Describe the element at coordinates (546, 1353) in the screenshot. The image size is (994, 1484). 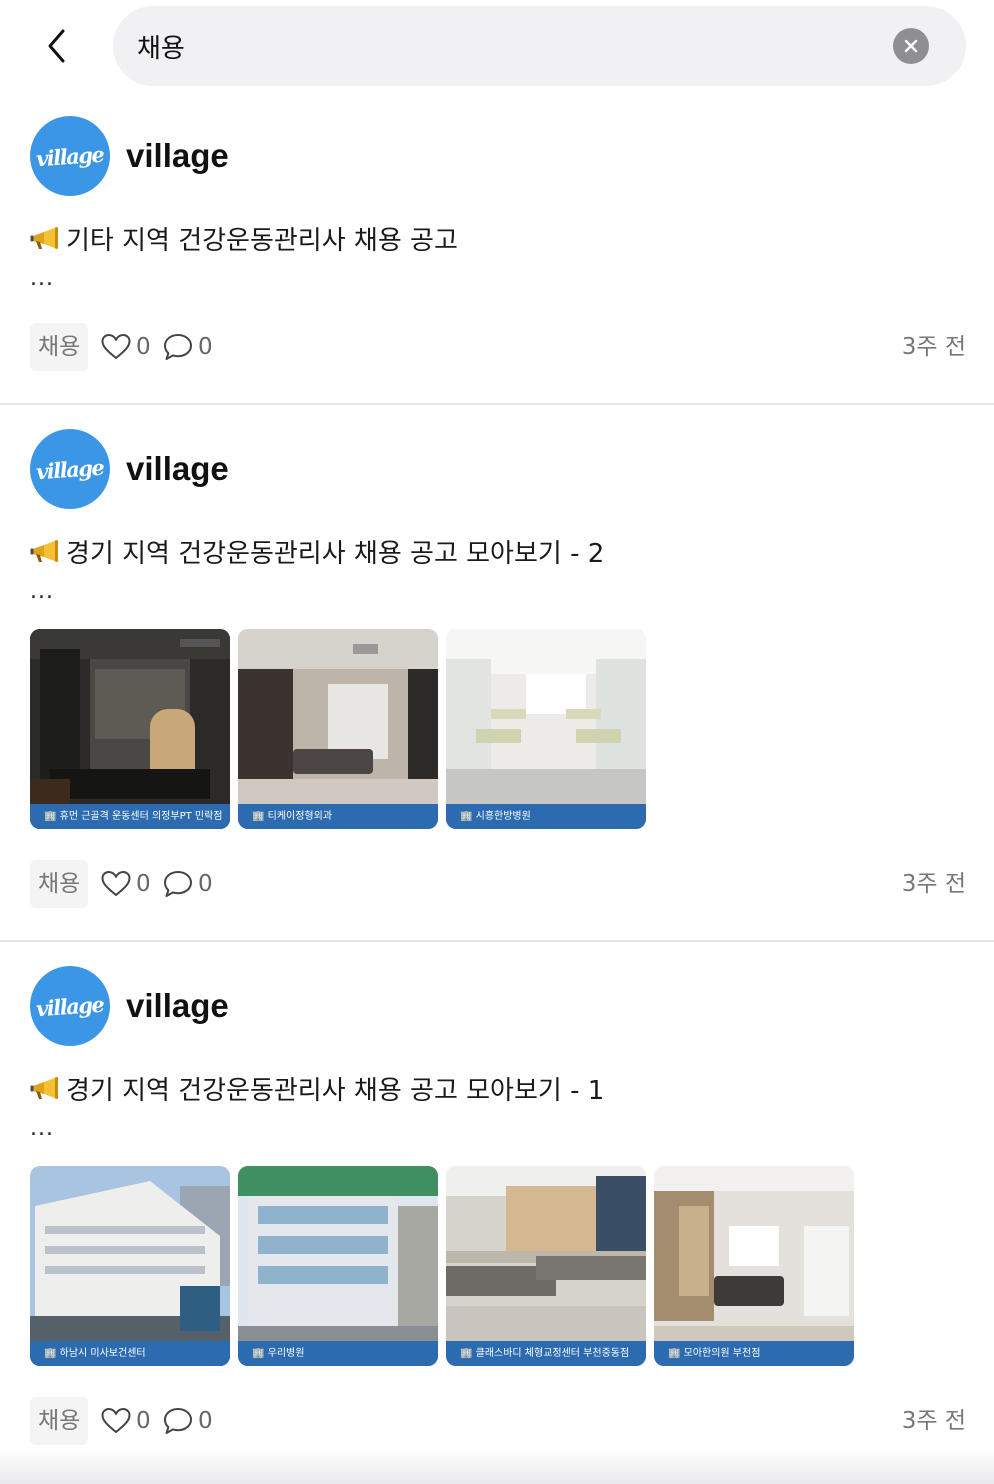
I see `thumbnail-caption: 🏢 클래스바디 체형교정센터 부천중동점` at that location.